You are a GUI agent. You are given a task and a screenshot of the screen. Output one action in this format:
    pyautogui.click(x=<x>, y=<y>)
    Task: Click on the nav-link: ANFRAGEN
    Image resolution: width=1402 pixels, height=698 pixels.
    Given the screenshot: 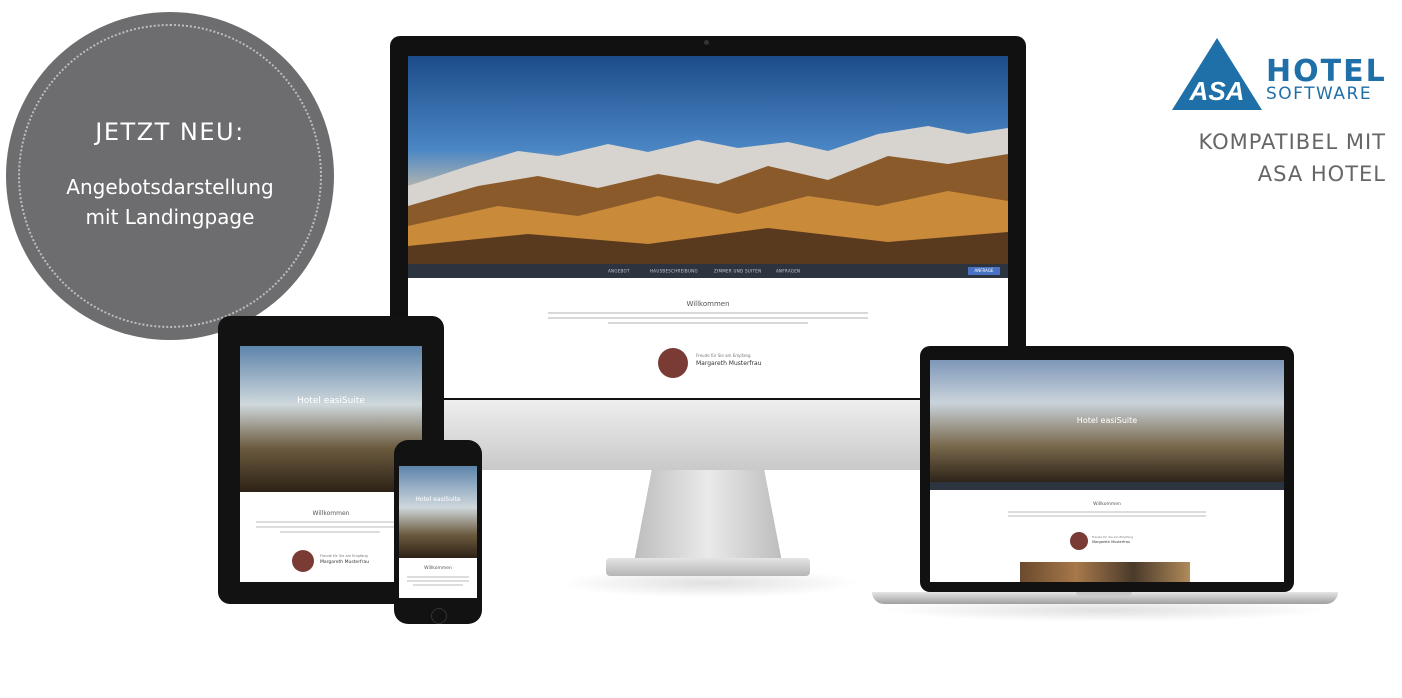 What is the action you would take?
    pyautogui.click(x=788, y=271)
    